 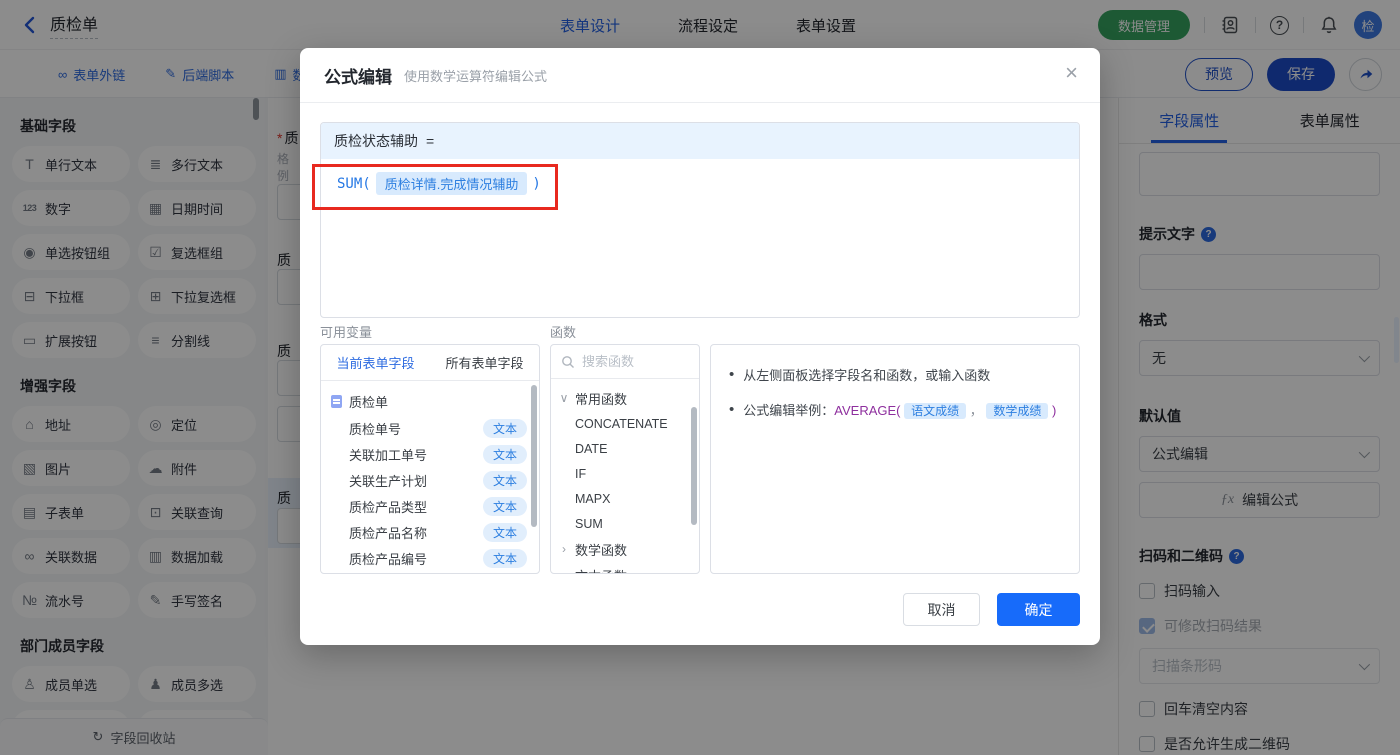 What do you see at coordinates (430, 401) in the screenshot?
I see `variables-root-node: 质检单` at bounding box center [430, 401].